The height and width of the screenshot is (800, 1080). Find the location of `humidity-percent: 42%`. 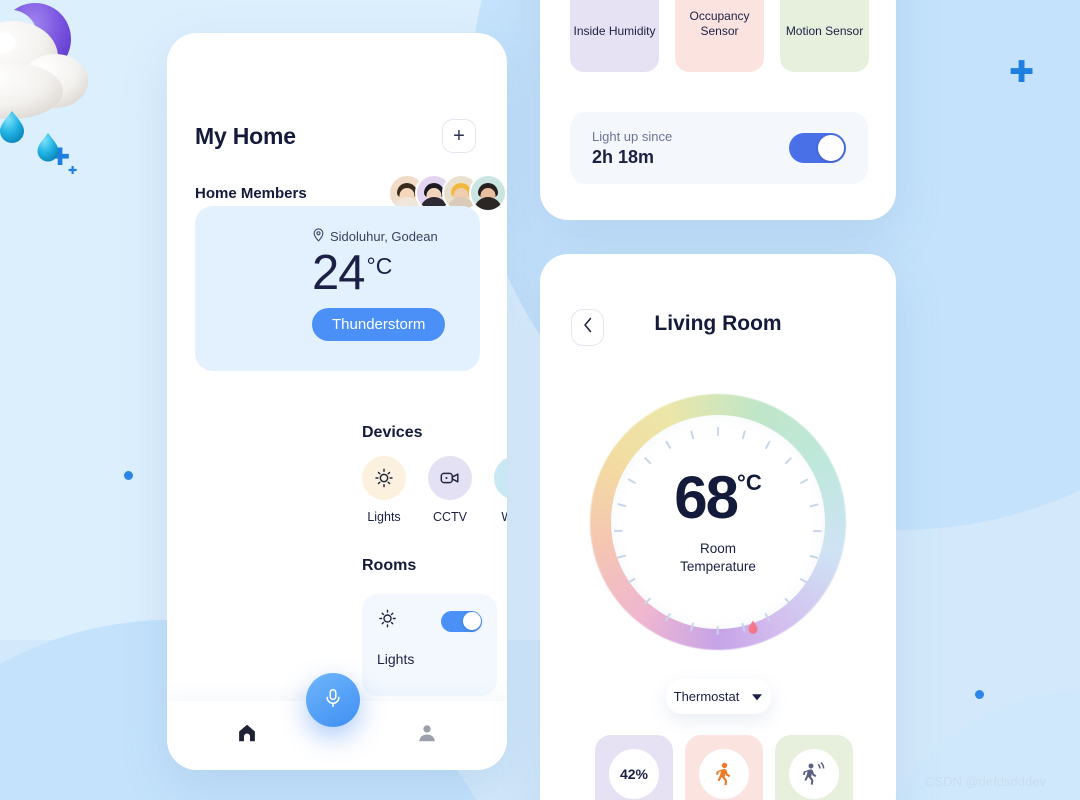

humidity-percent: 42% is located at coordinates (634, 774).